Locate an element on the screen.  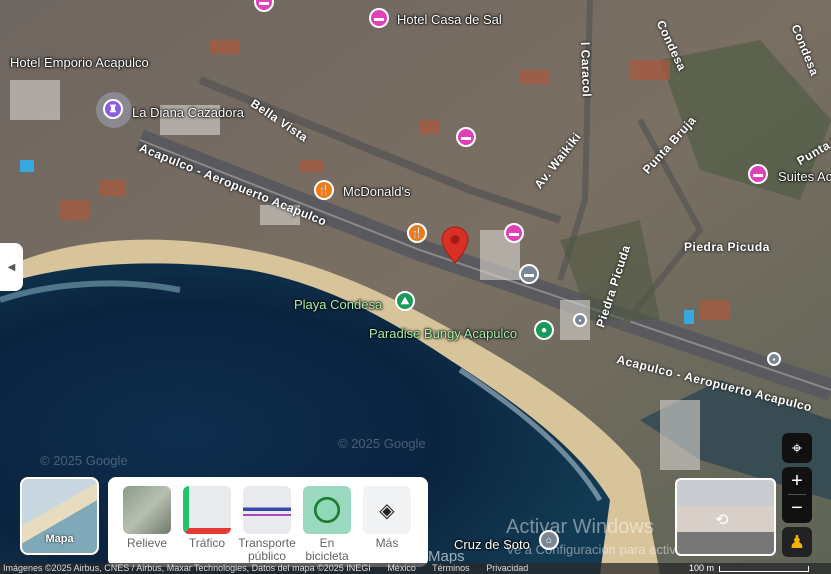
selected-location-pin-icon is located at coordinates (455, 245).